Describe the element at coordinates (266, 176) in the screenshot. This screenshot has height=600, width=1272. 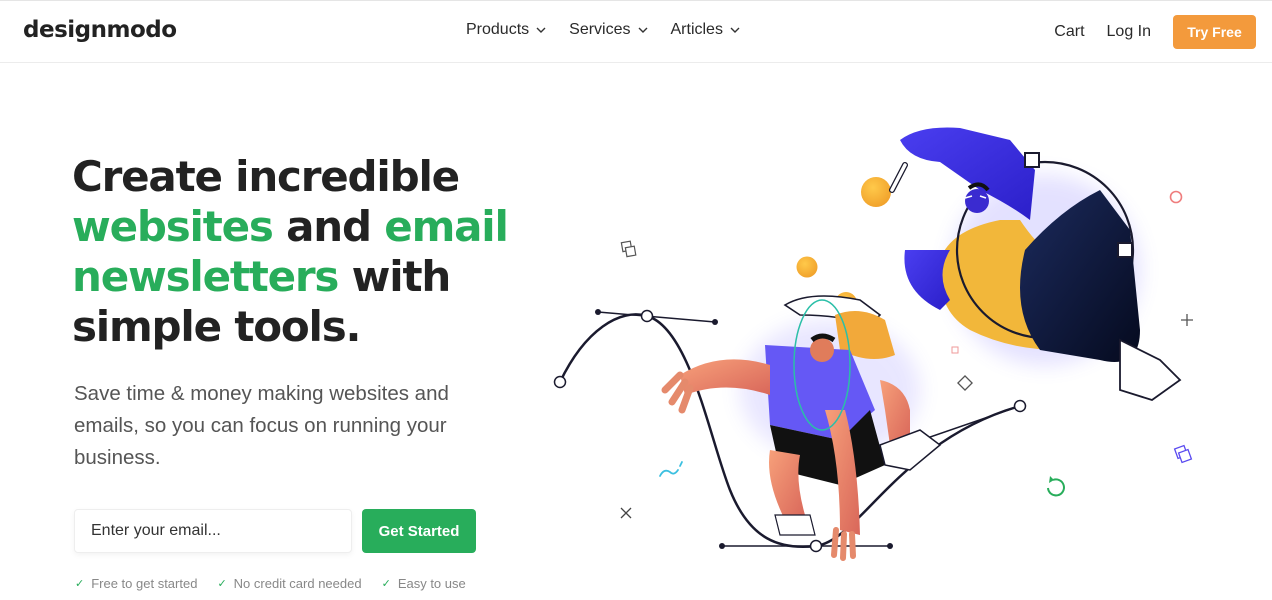
I see `title-line-1: Create incredible` at that location.